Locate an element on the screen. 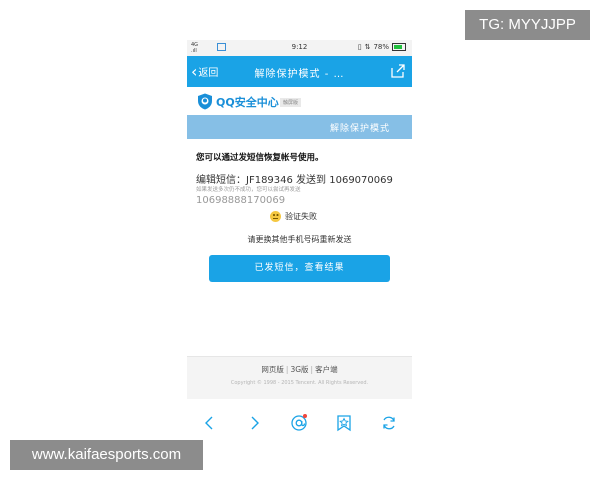 This screenshot has height=480, width=600. brand-badge: 触屏版 is located at coordinates (291, 102).